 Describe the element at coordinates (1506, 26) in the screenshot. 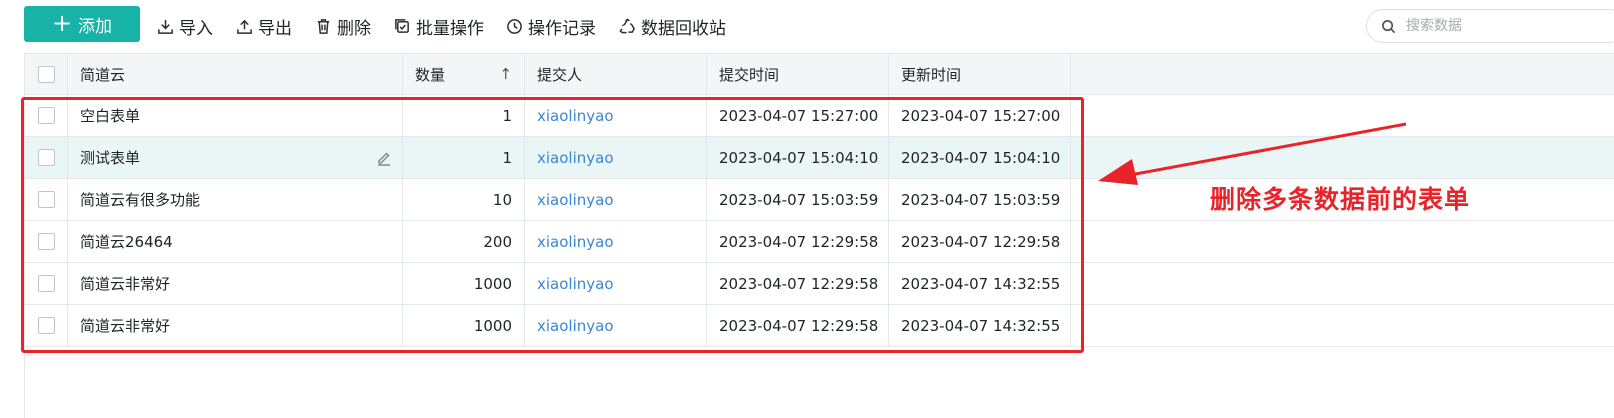

I see `search-input` at that location.